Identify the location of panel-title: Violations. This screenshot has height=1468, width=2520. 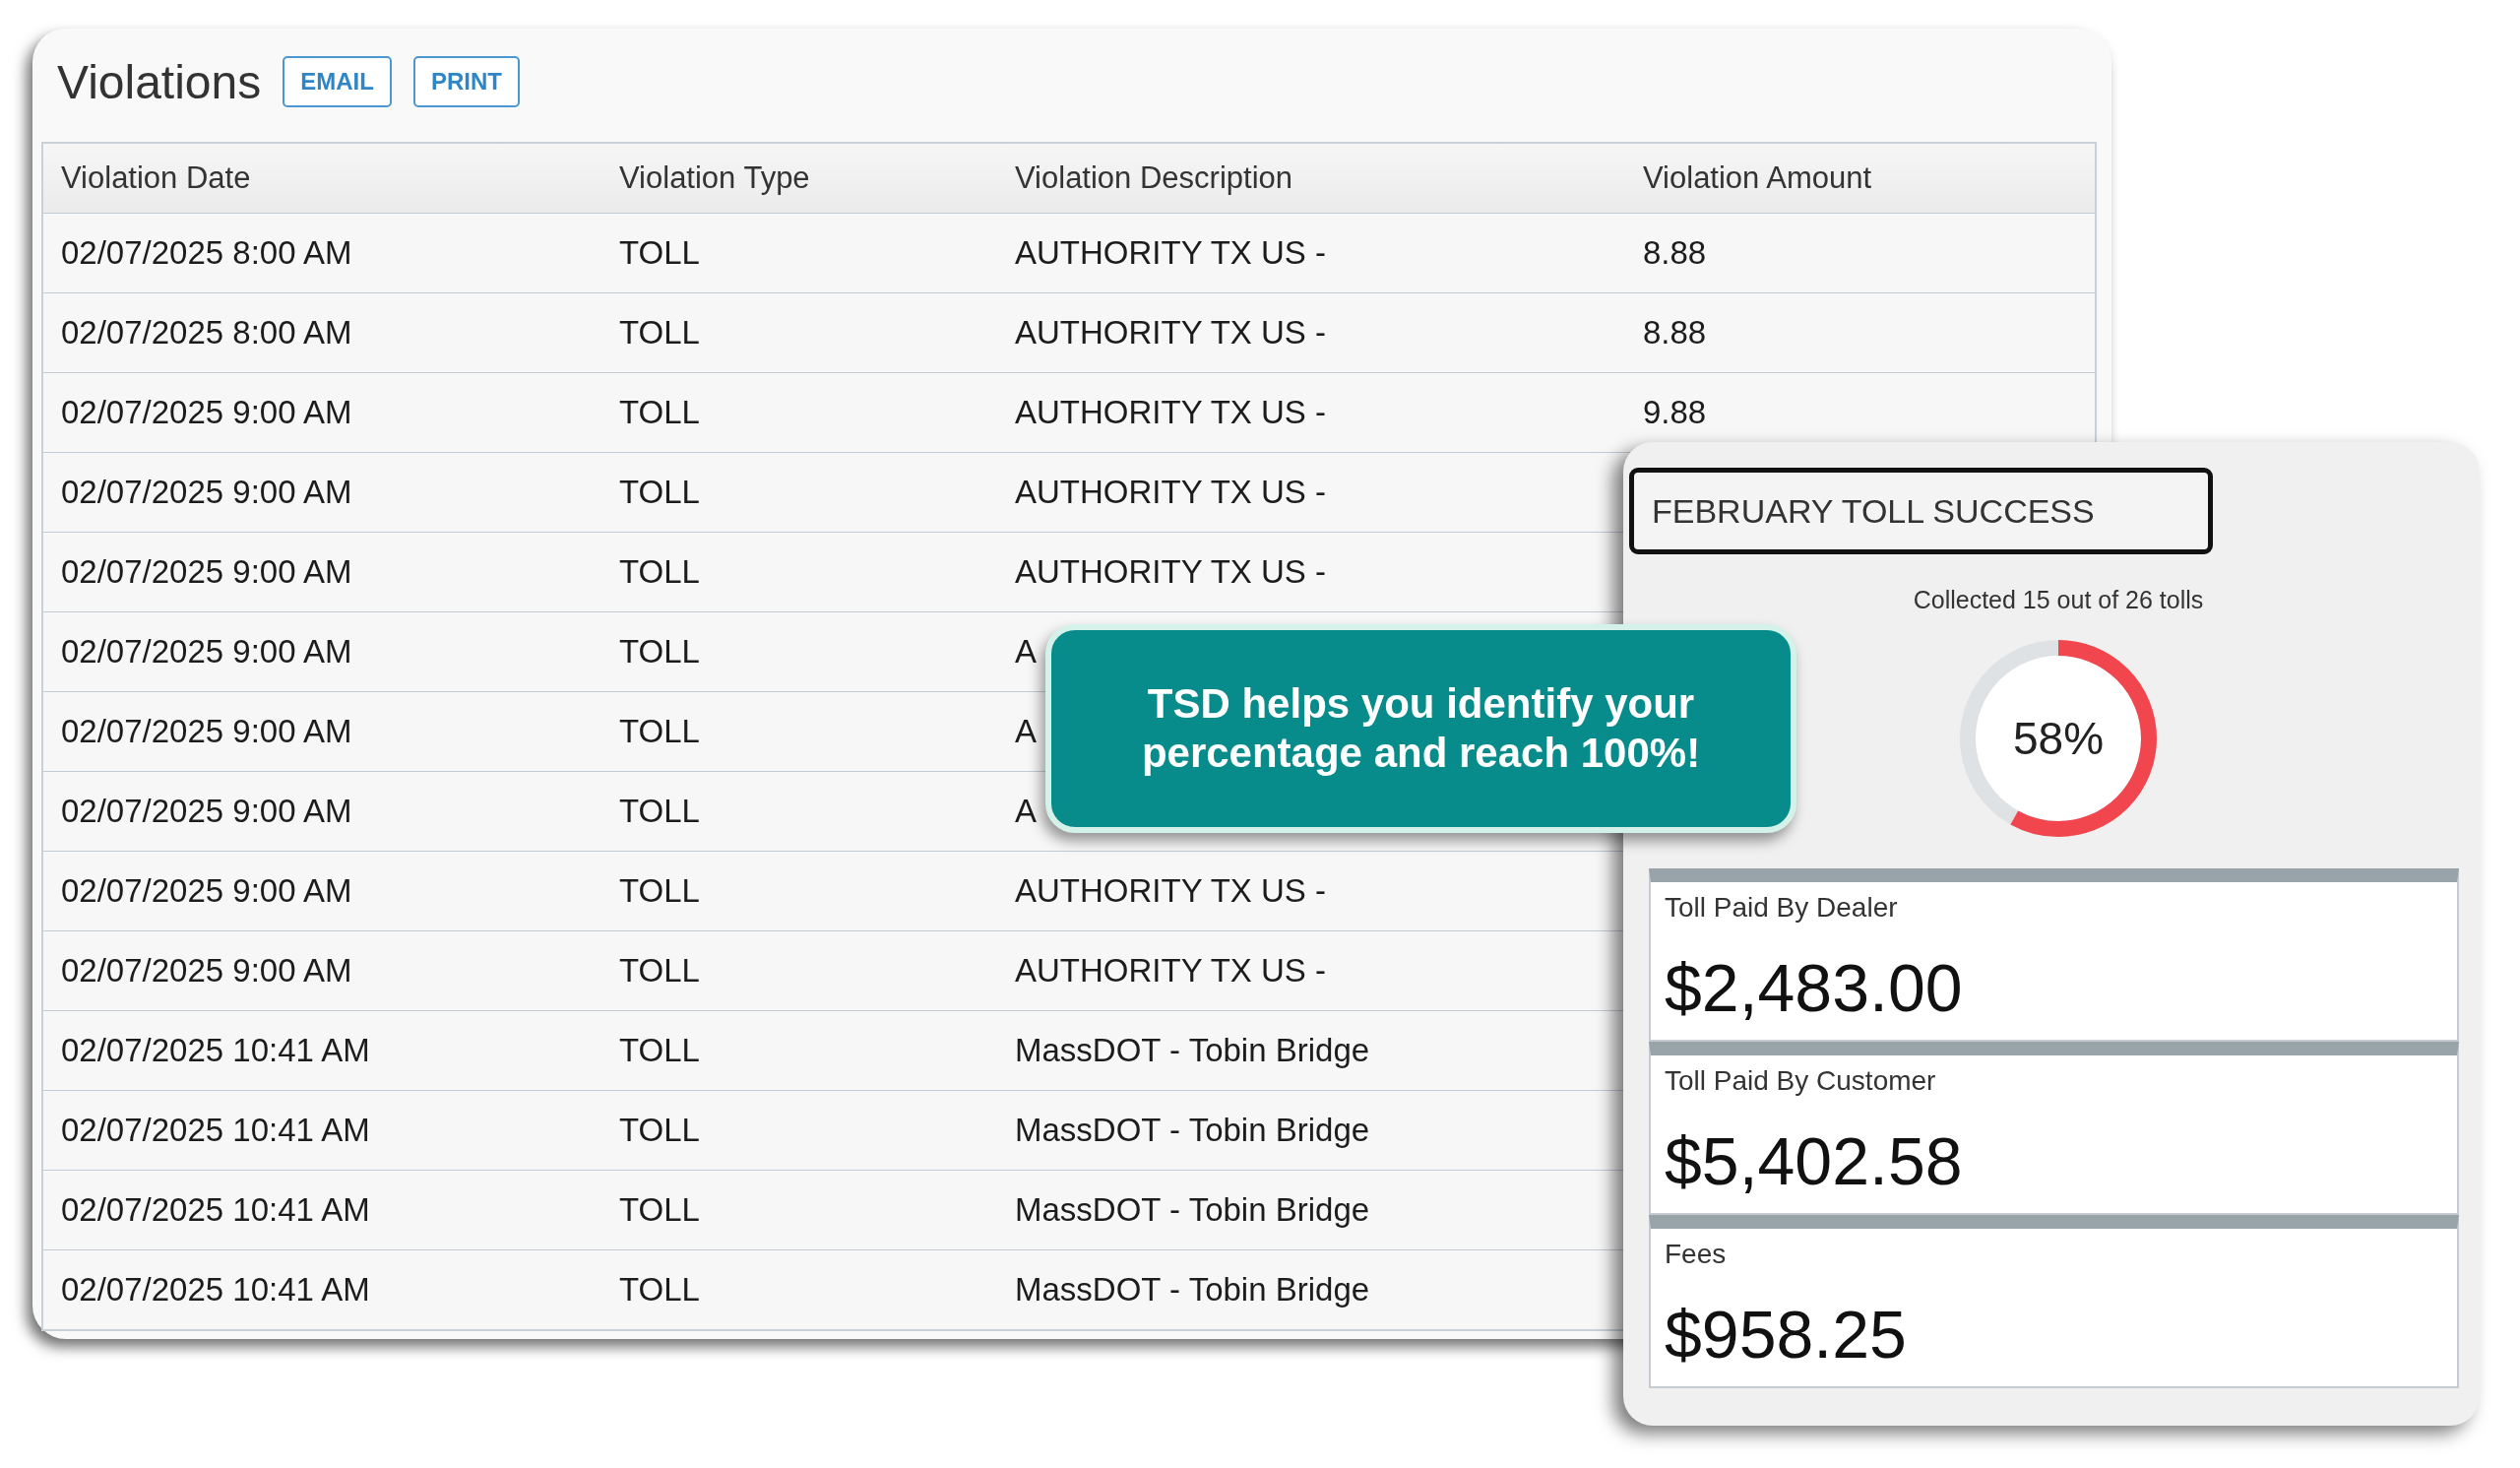
(159, 82).